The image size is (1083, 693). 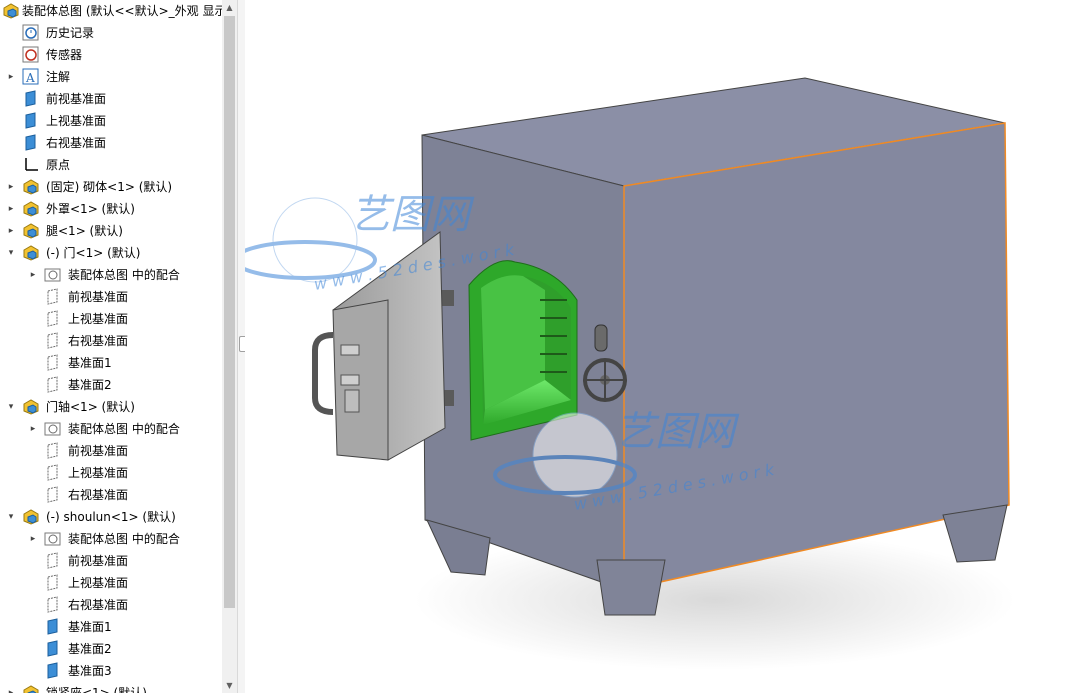 I want to click on tree-item: ▸ (固定) 砌体<1> (默认), so click(x=111, y=187).